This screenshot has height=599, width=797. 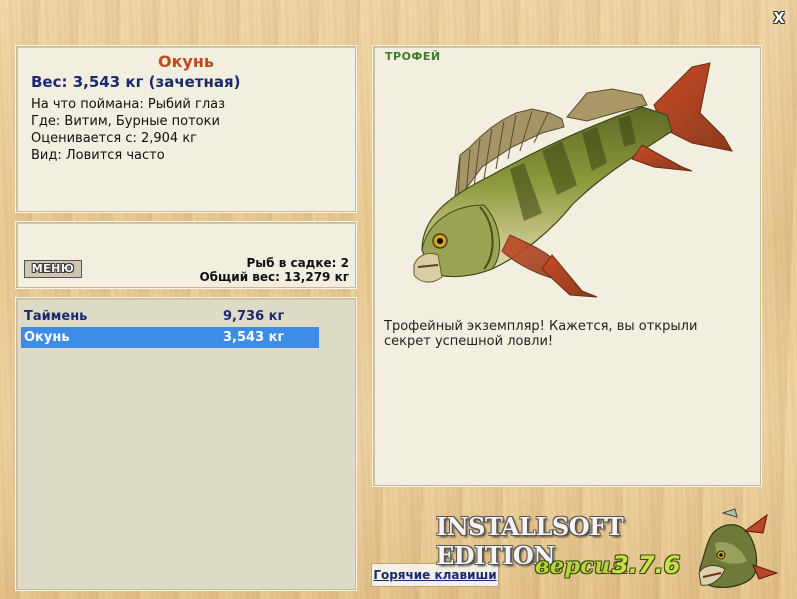 I want to click on list-item-weight: 9,736 кг, so click(x=254, y=316).